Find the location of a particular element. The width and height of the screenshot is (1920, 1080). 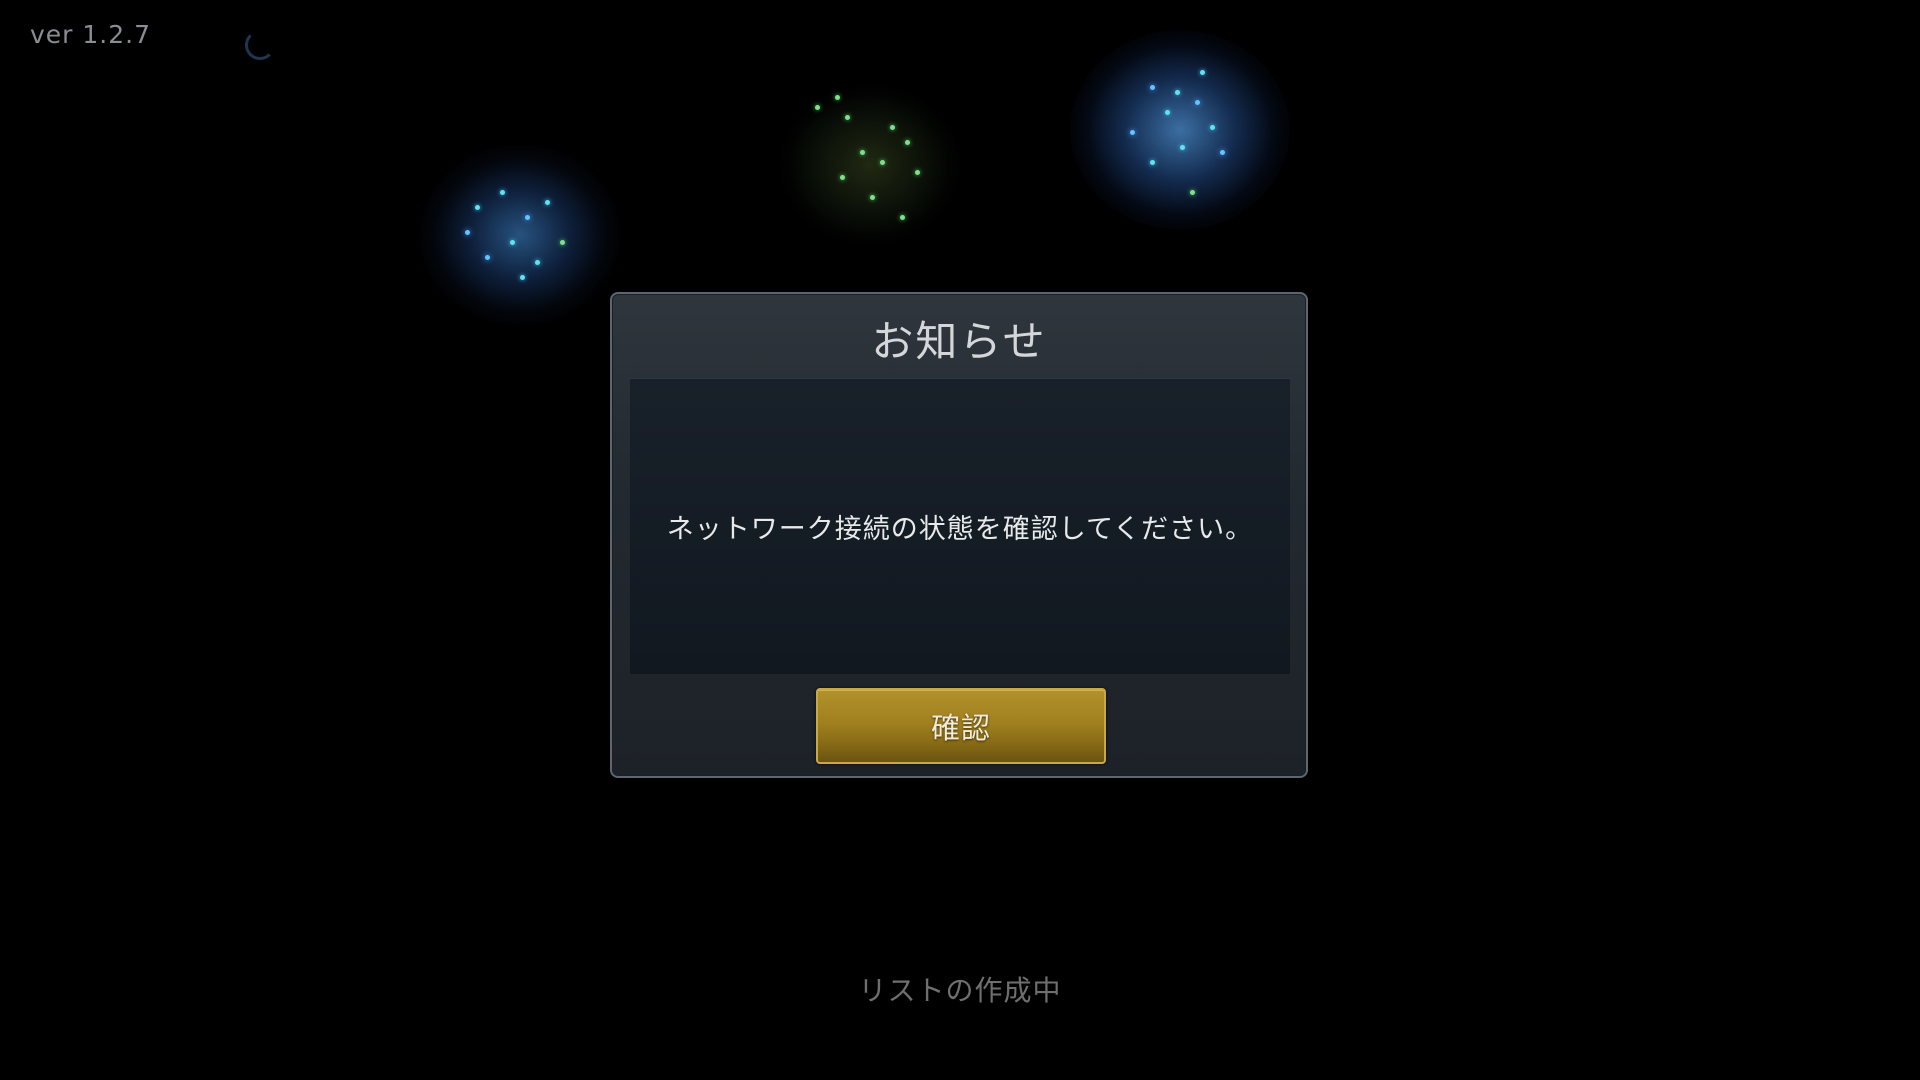

dialog-body: ネットワーク接続の状態を確認してください。 is located at coordinates (960, 526).